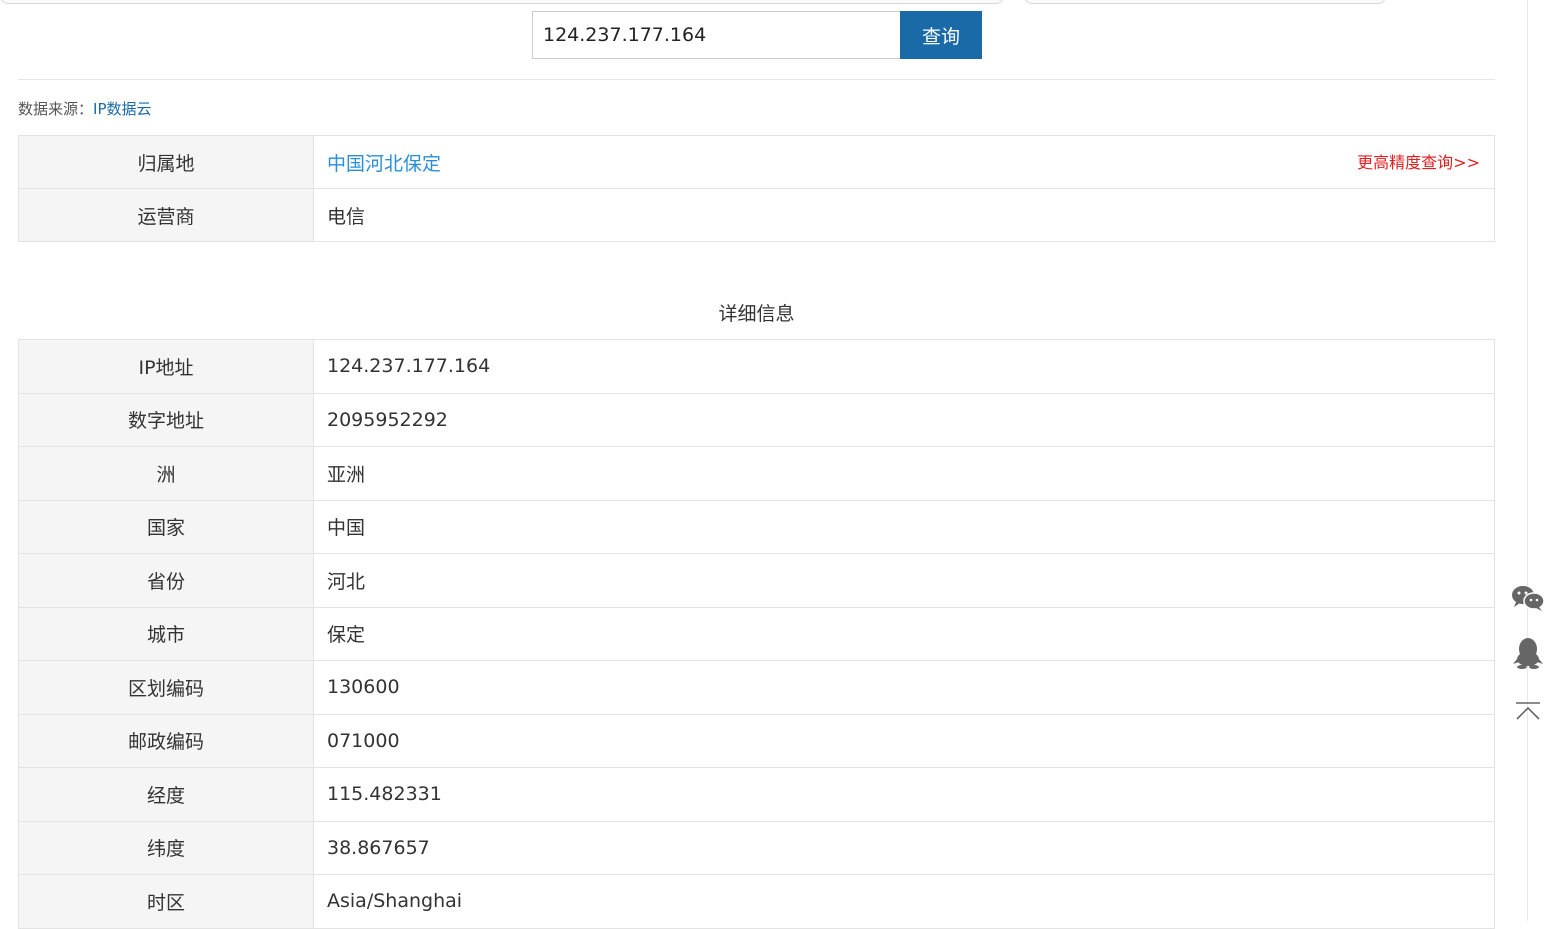  I want to click on table-row: 纬度 38.867657, so click(756, 847).